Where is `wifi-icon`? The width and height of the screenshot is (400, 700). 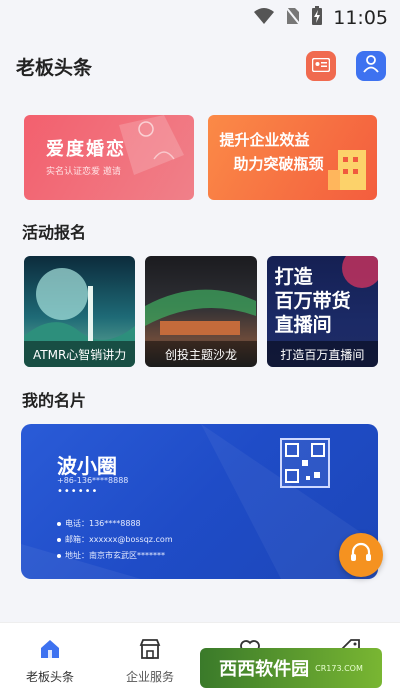 wifi-icon is located at coordinates (264, 18).